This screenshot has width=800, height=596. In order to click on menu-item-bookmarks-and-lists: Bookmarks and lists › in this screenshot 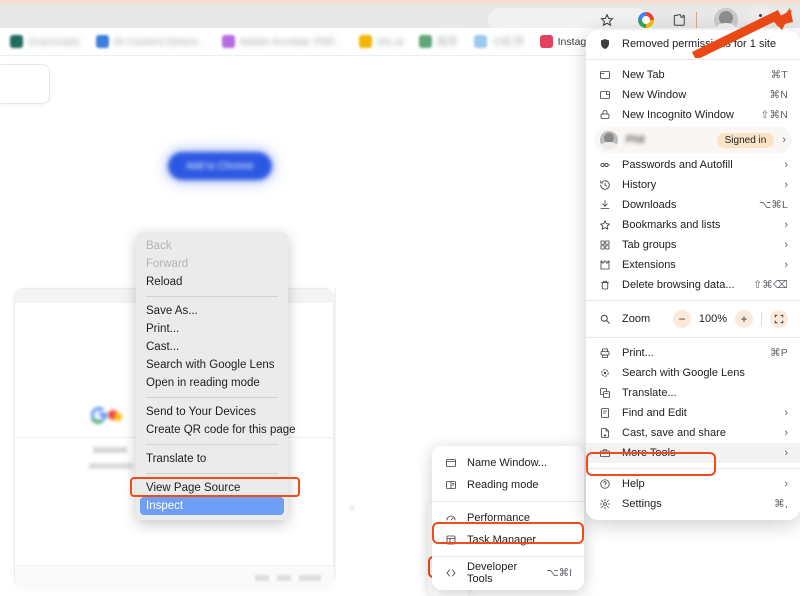, I will do `click(693, 225)`.